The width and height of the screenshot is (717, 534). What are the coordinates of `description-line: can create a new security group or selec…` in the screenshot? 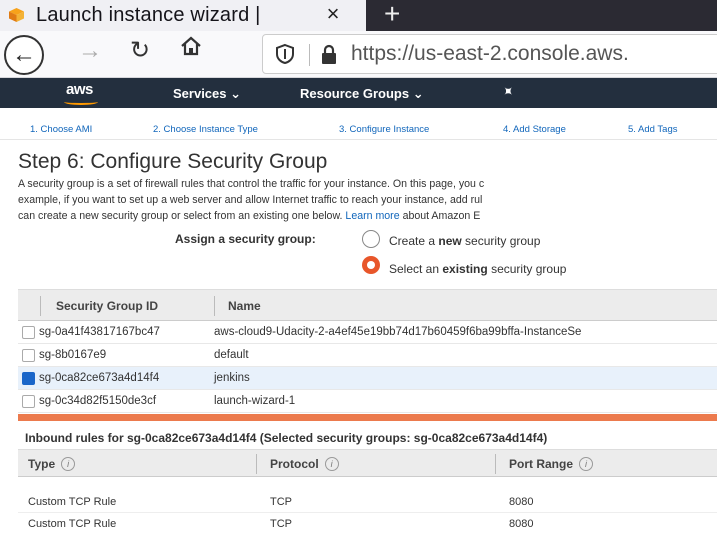 It's located at (367, 216).